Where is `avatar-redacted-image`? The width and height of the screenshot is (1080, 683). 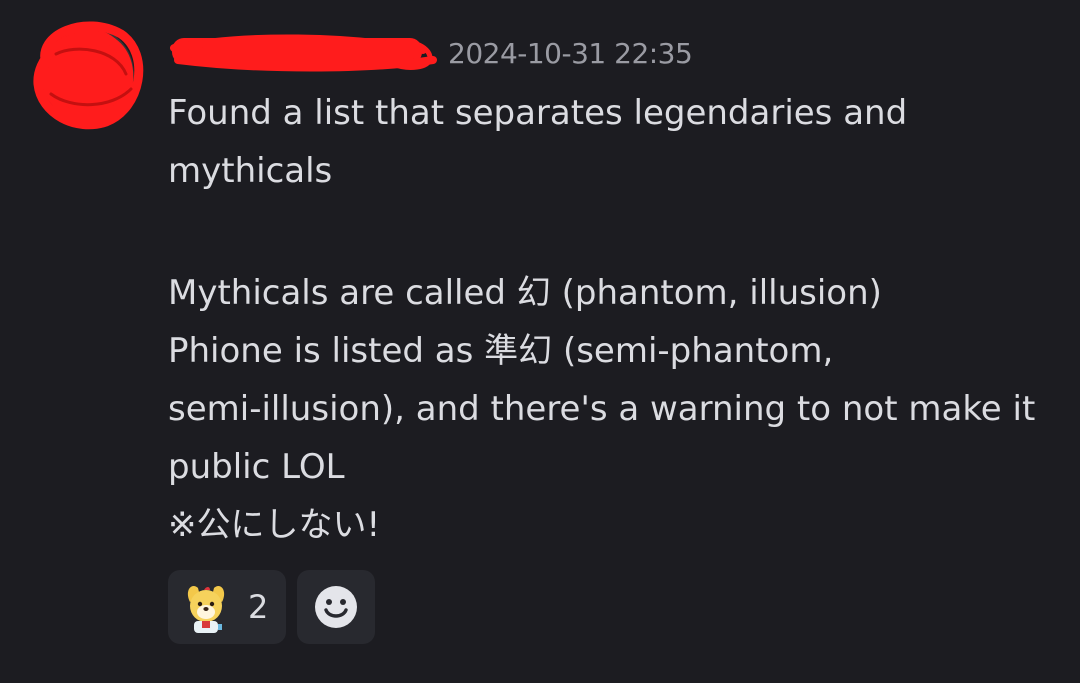
avatar-redacted-image is located at coordinates (88, 75).